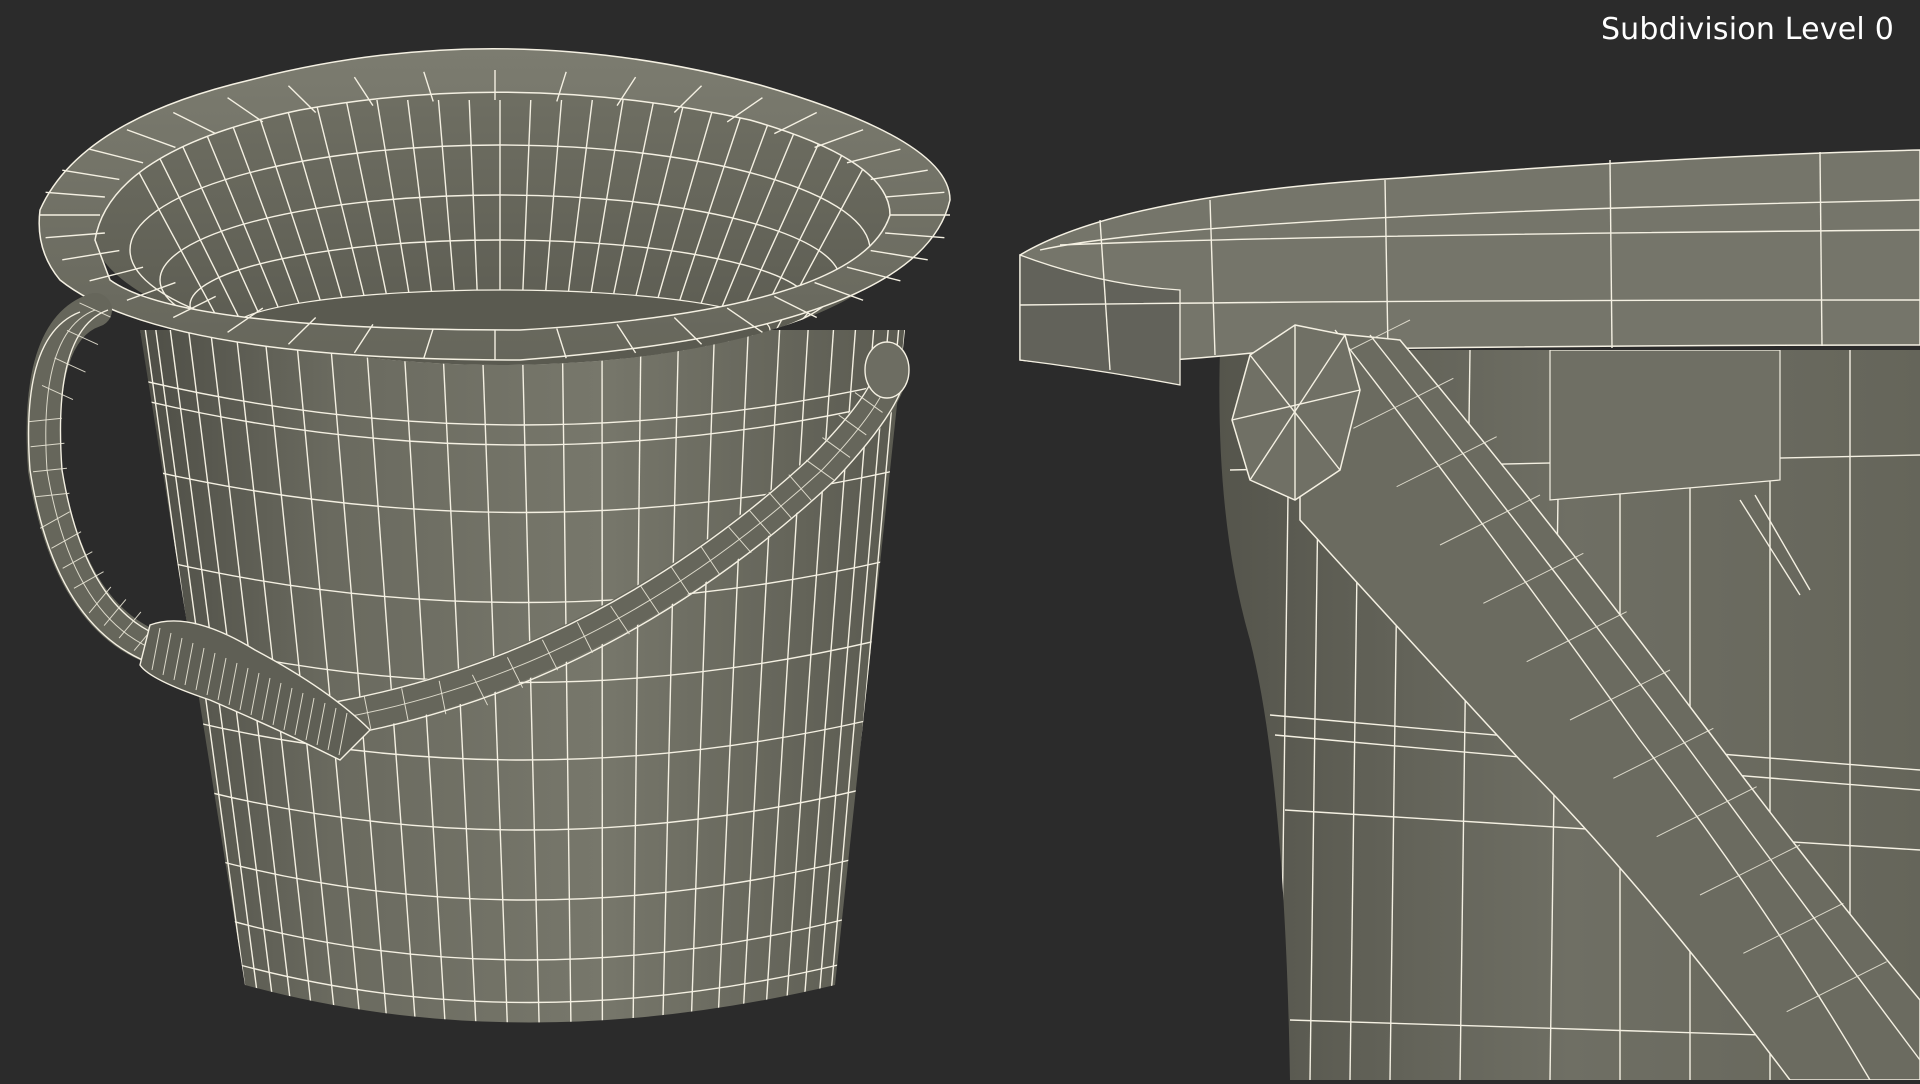 Image resolution: width=1920 pixels, height=1084 pixels. What do you see at coordinates (1747, 29) in the screenshot?
I see `subdivision-level-label: Subdivision Level 0` at bounding box center [1747, 29].